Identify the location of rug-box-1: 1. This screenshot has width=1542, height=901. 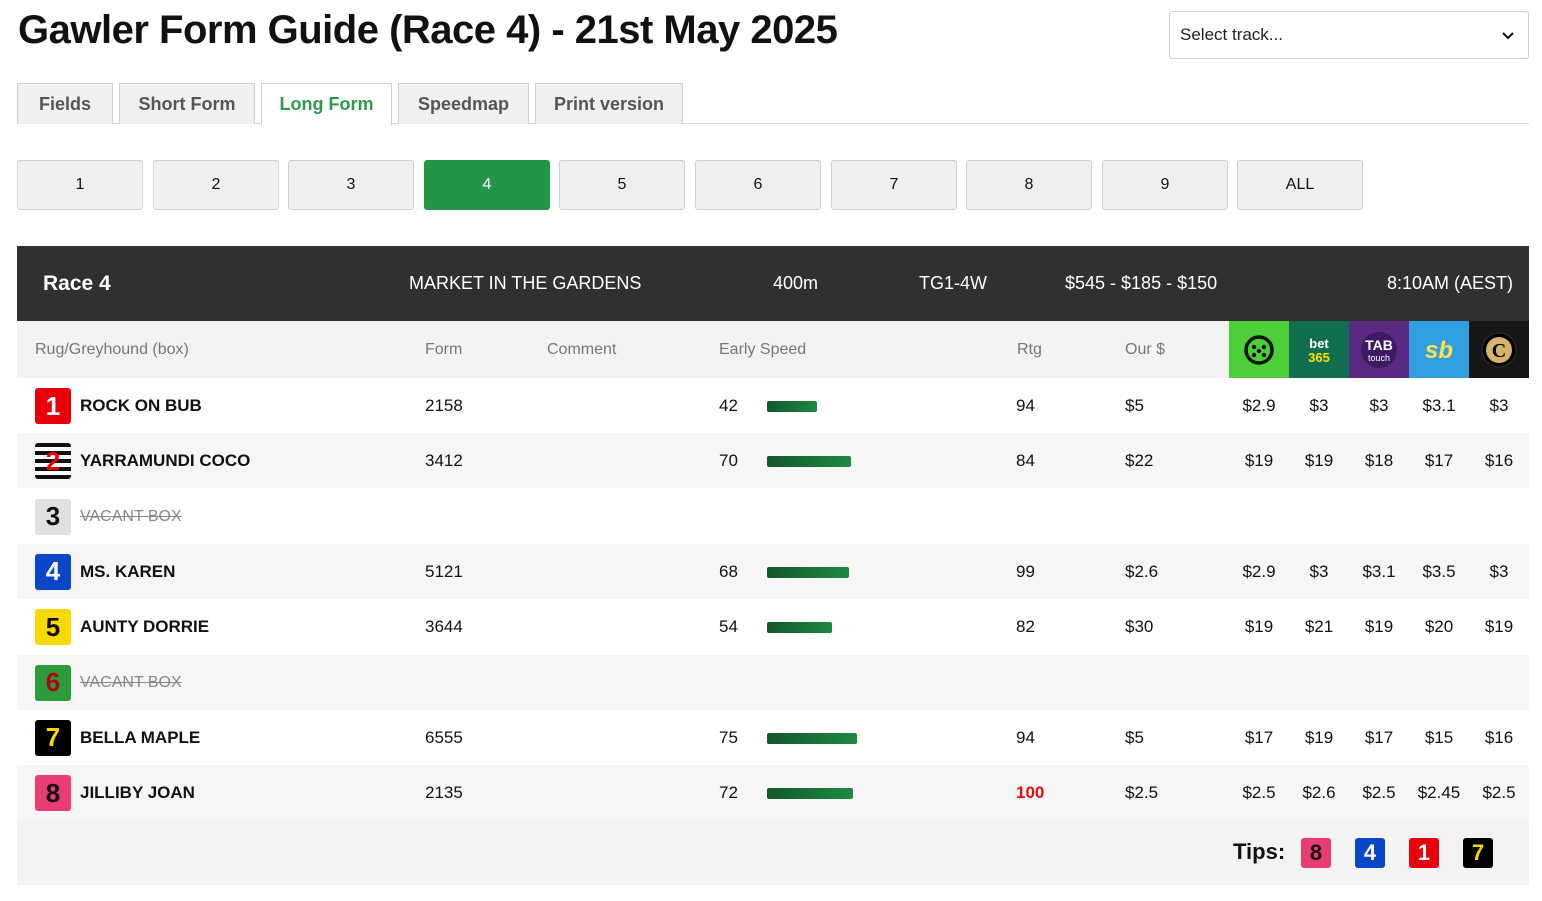
(53, 406).